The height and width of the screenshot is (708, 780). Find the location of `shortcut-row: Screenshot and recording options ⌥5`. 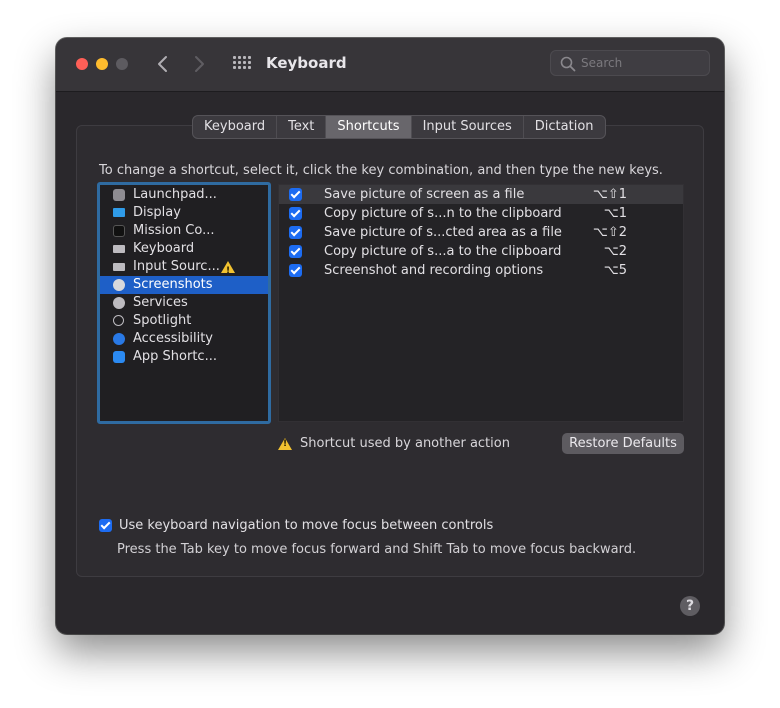

shortcut-row: Screenshot and recording options ⌥5 is located at coordinates (481, 270).